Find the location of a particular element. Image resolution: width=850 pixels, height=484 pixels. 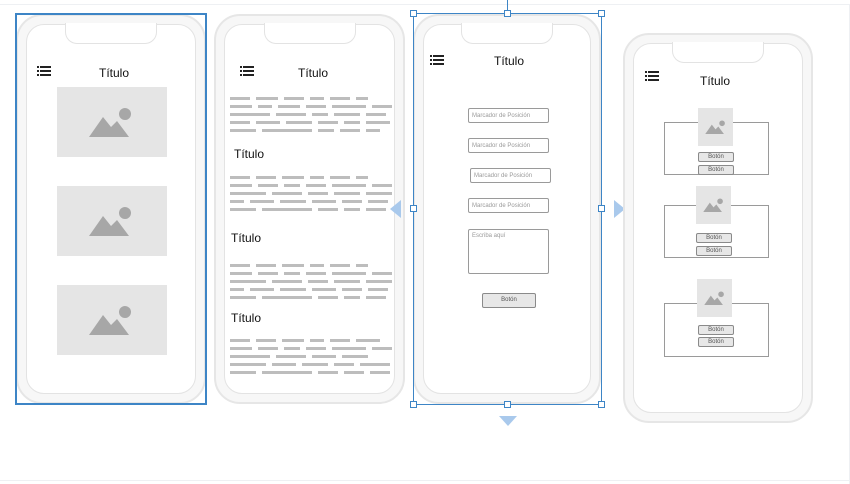

resize-handle-e is located at coordinates (601, 208).